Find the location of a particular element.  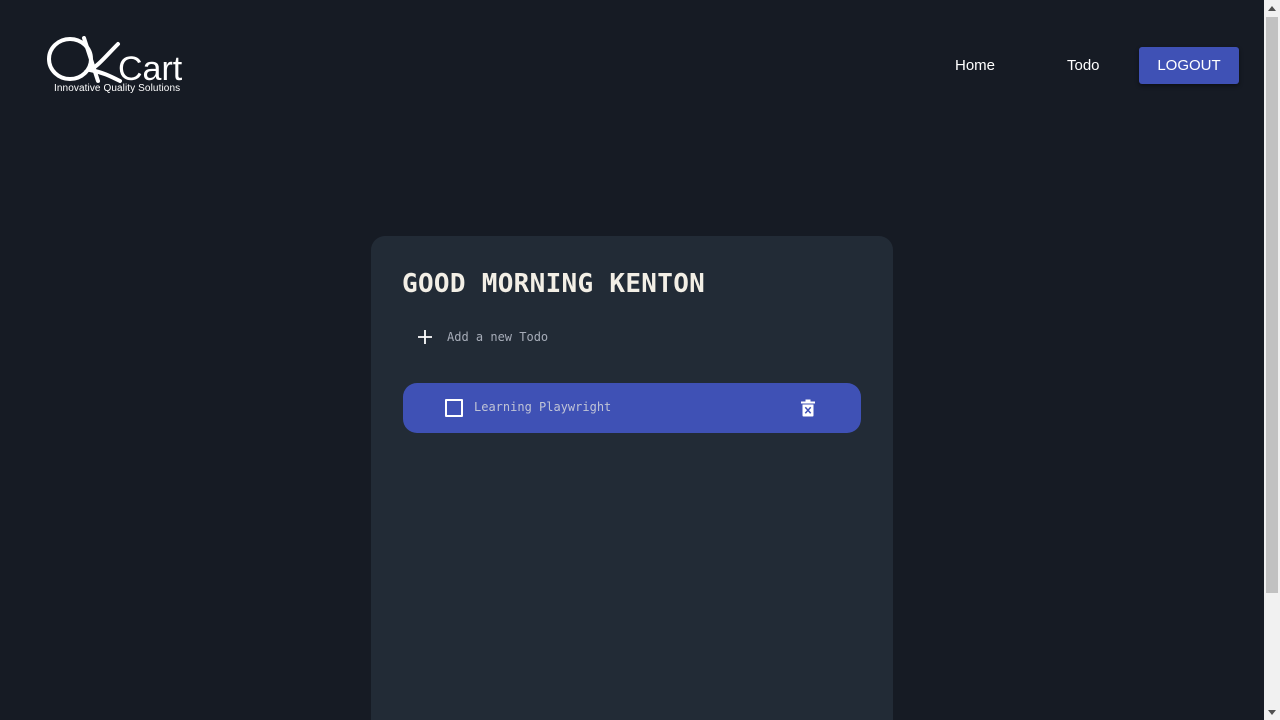

logo-tagline: Innovative Quality Solutions is located at coordinates (117, 88).